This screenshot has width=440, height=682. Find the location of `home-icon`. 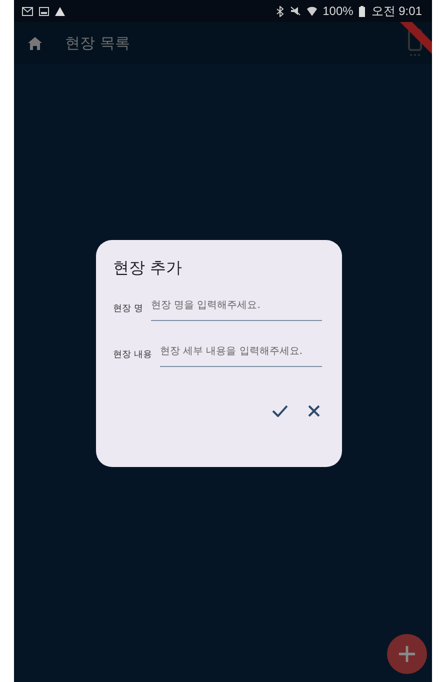

home-icon is located at coordinates (35, 43).